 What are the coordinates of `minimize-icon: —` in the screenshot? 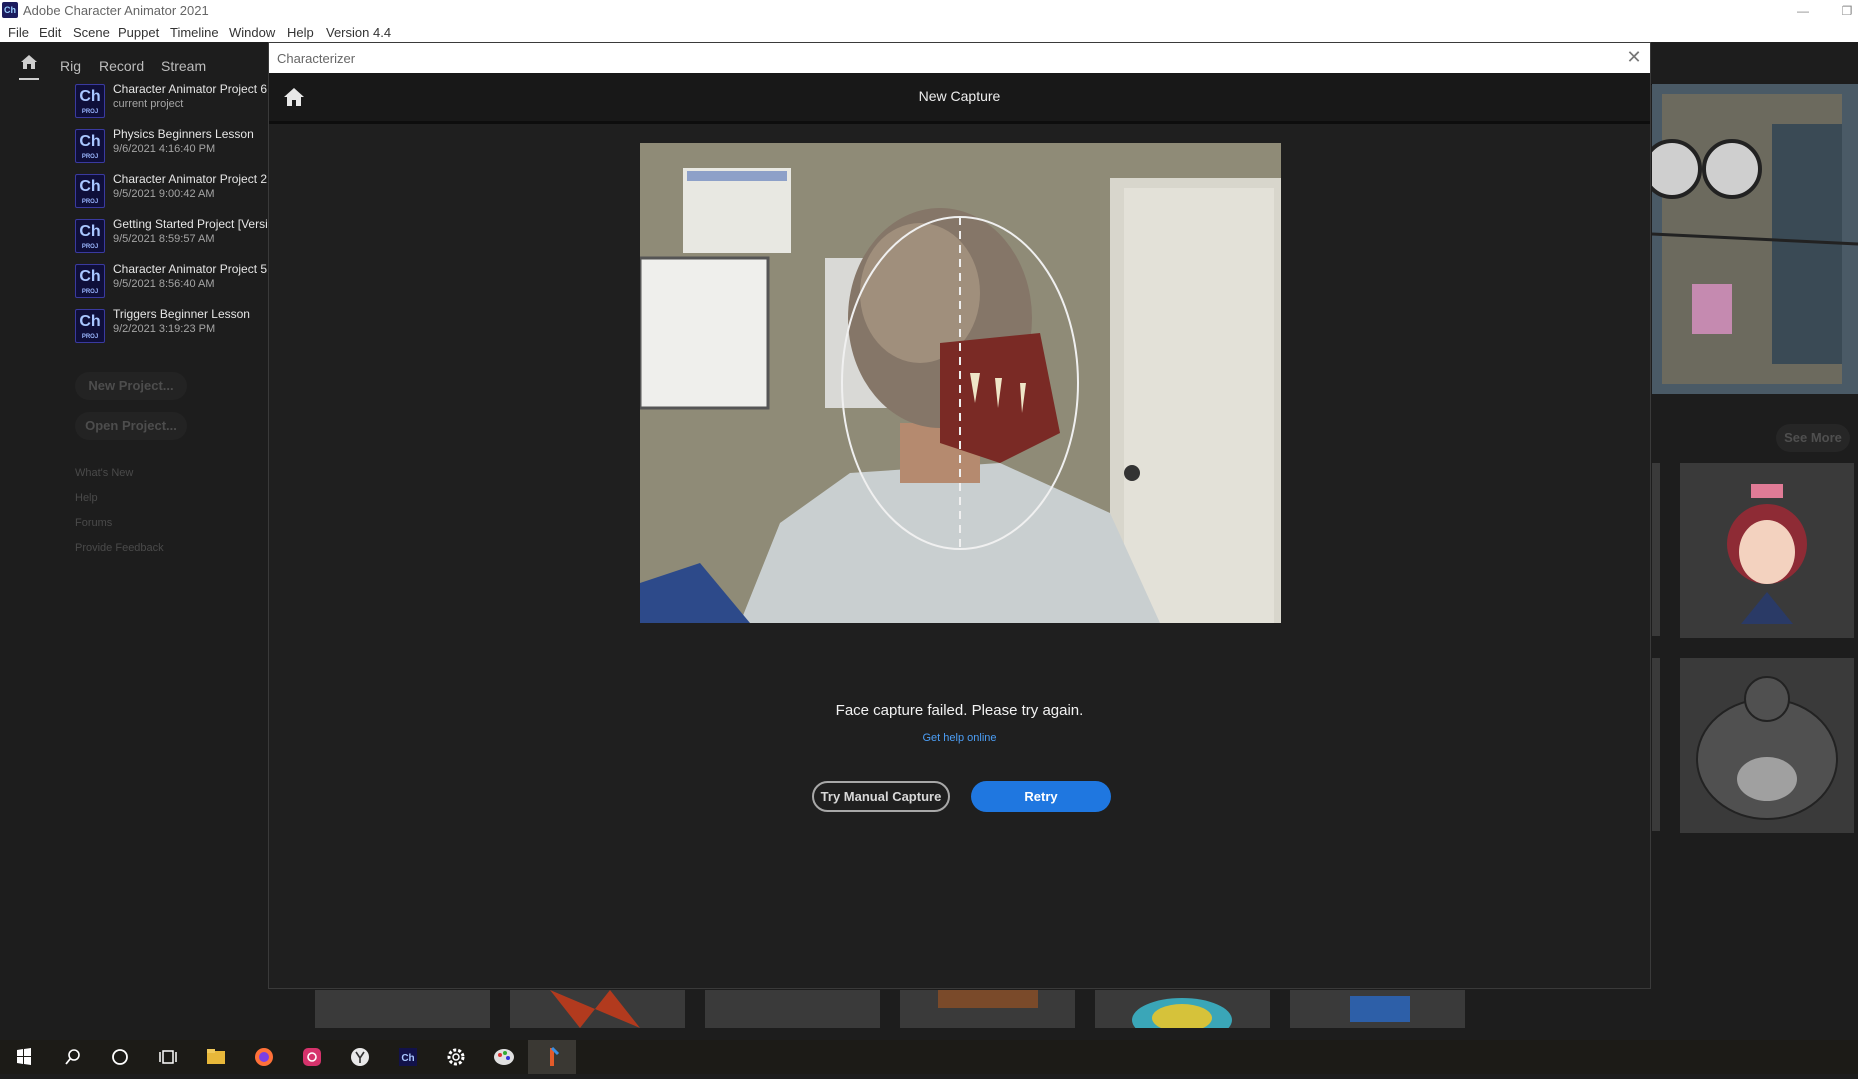 It's located at (1803, 11).